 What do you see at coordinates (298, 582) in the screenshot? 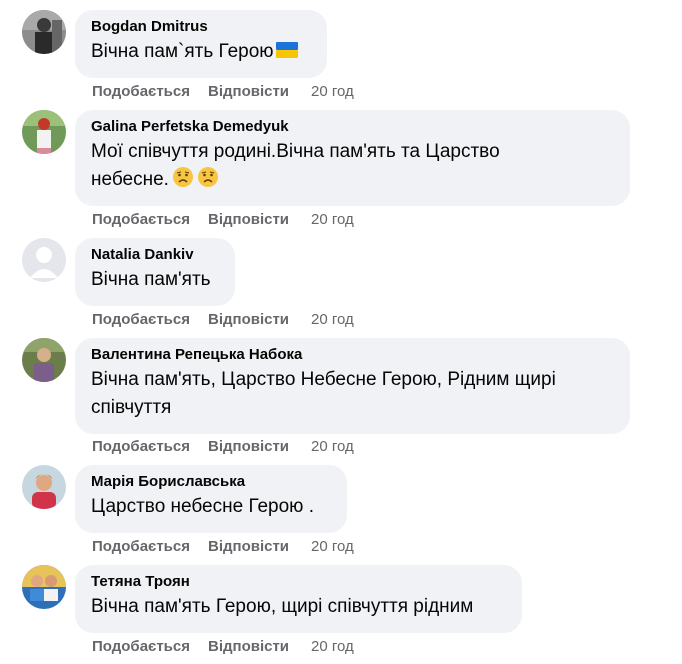
I see `comment-author: Тетяна Троян` at bounding box center [298, 582].